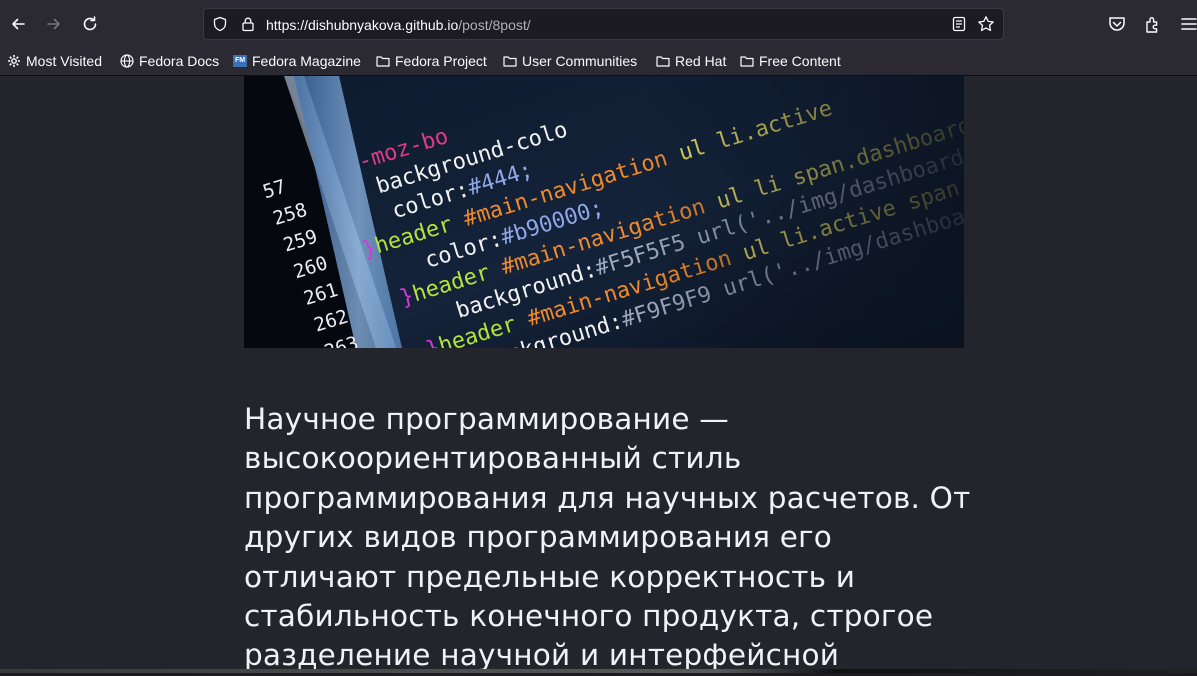  What do you see at coordinates (494, 25) in the screenshot?
I see `url-path: /post/8post/` at bounding box center [494, 25].